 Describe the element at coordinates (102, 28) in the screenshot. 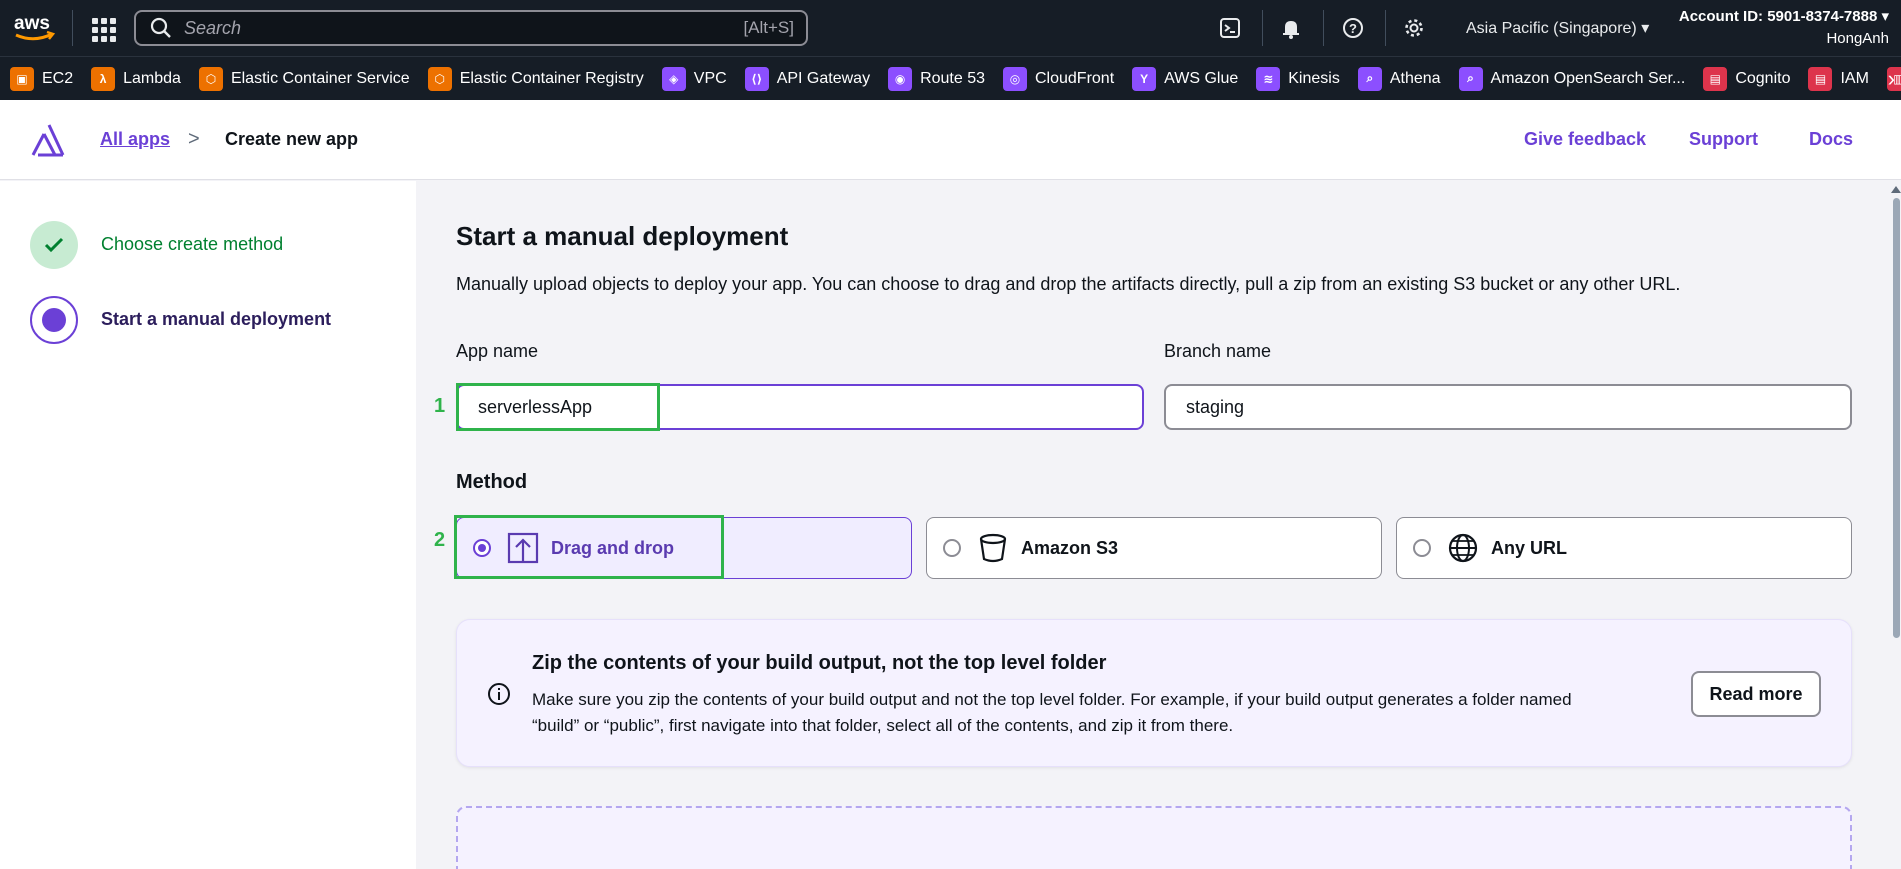

I see `services-menu-icon` at that location.